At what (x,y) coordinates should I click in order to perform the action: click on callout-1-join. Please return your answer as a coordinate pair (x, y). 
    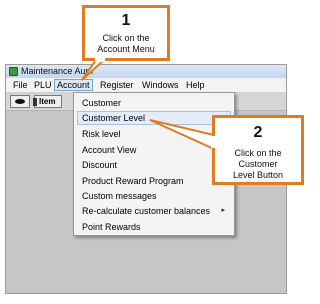
    Looking at the image, I should click on (100, 59).